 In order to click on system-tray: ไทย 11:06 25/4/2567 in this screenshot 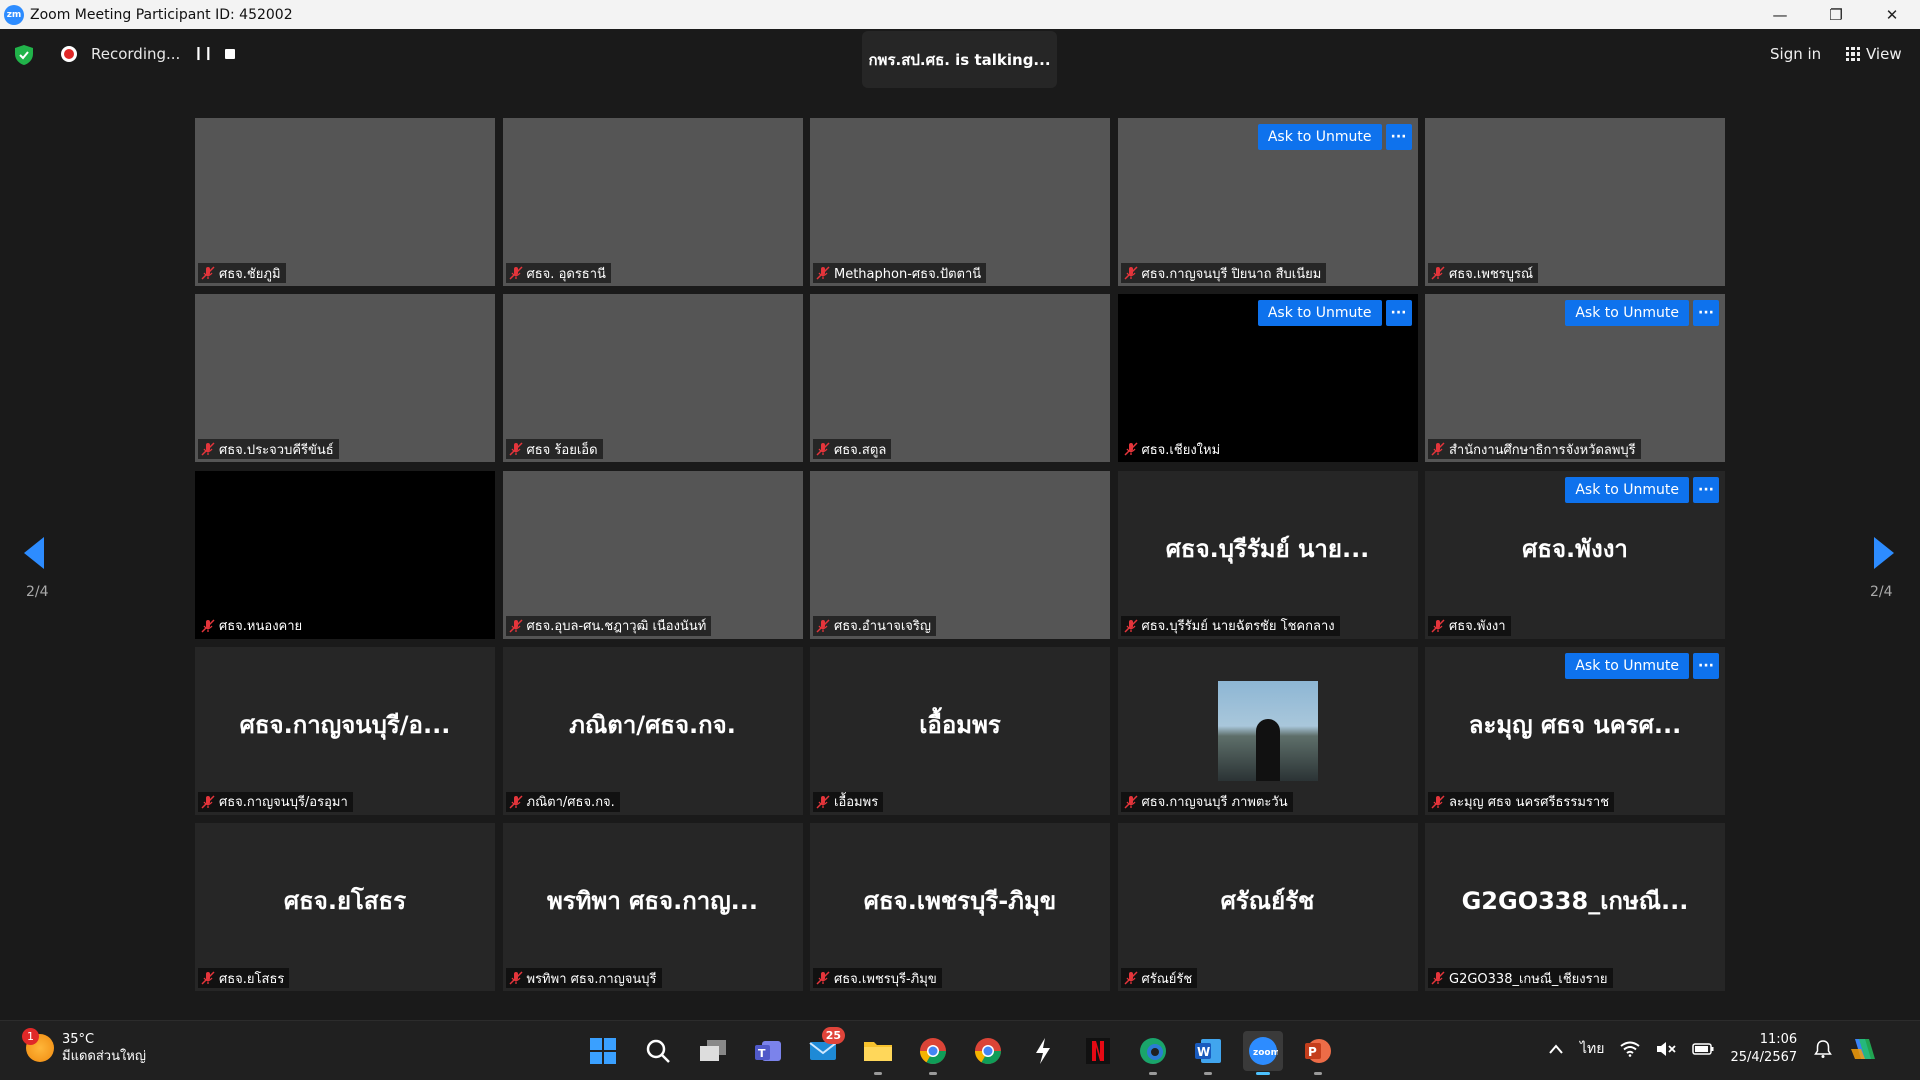, I will do `click(1712, 1049)`.